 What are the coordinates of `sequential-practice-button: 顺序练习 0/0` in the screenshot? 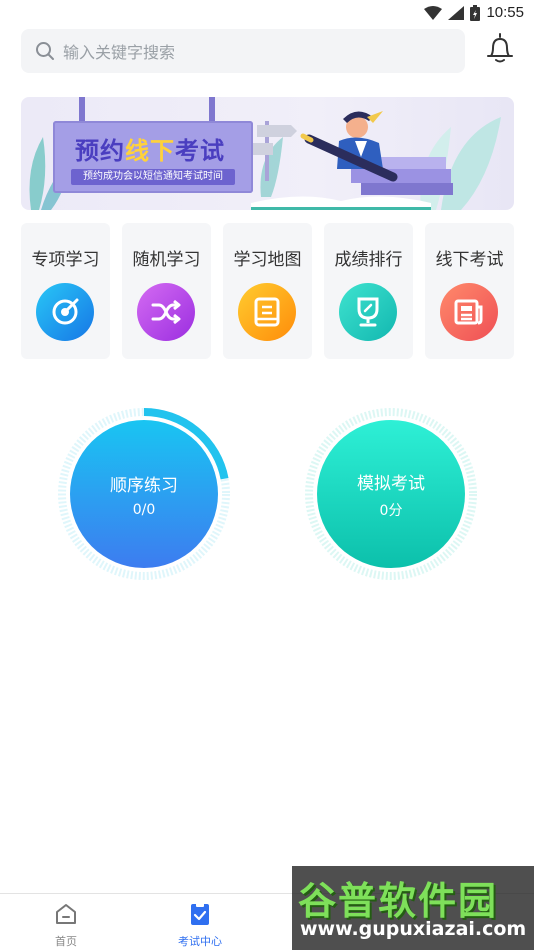 It's located at (144, 494).